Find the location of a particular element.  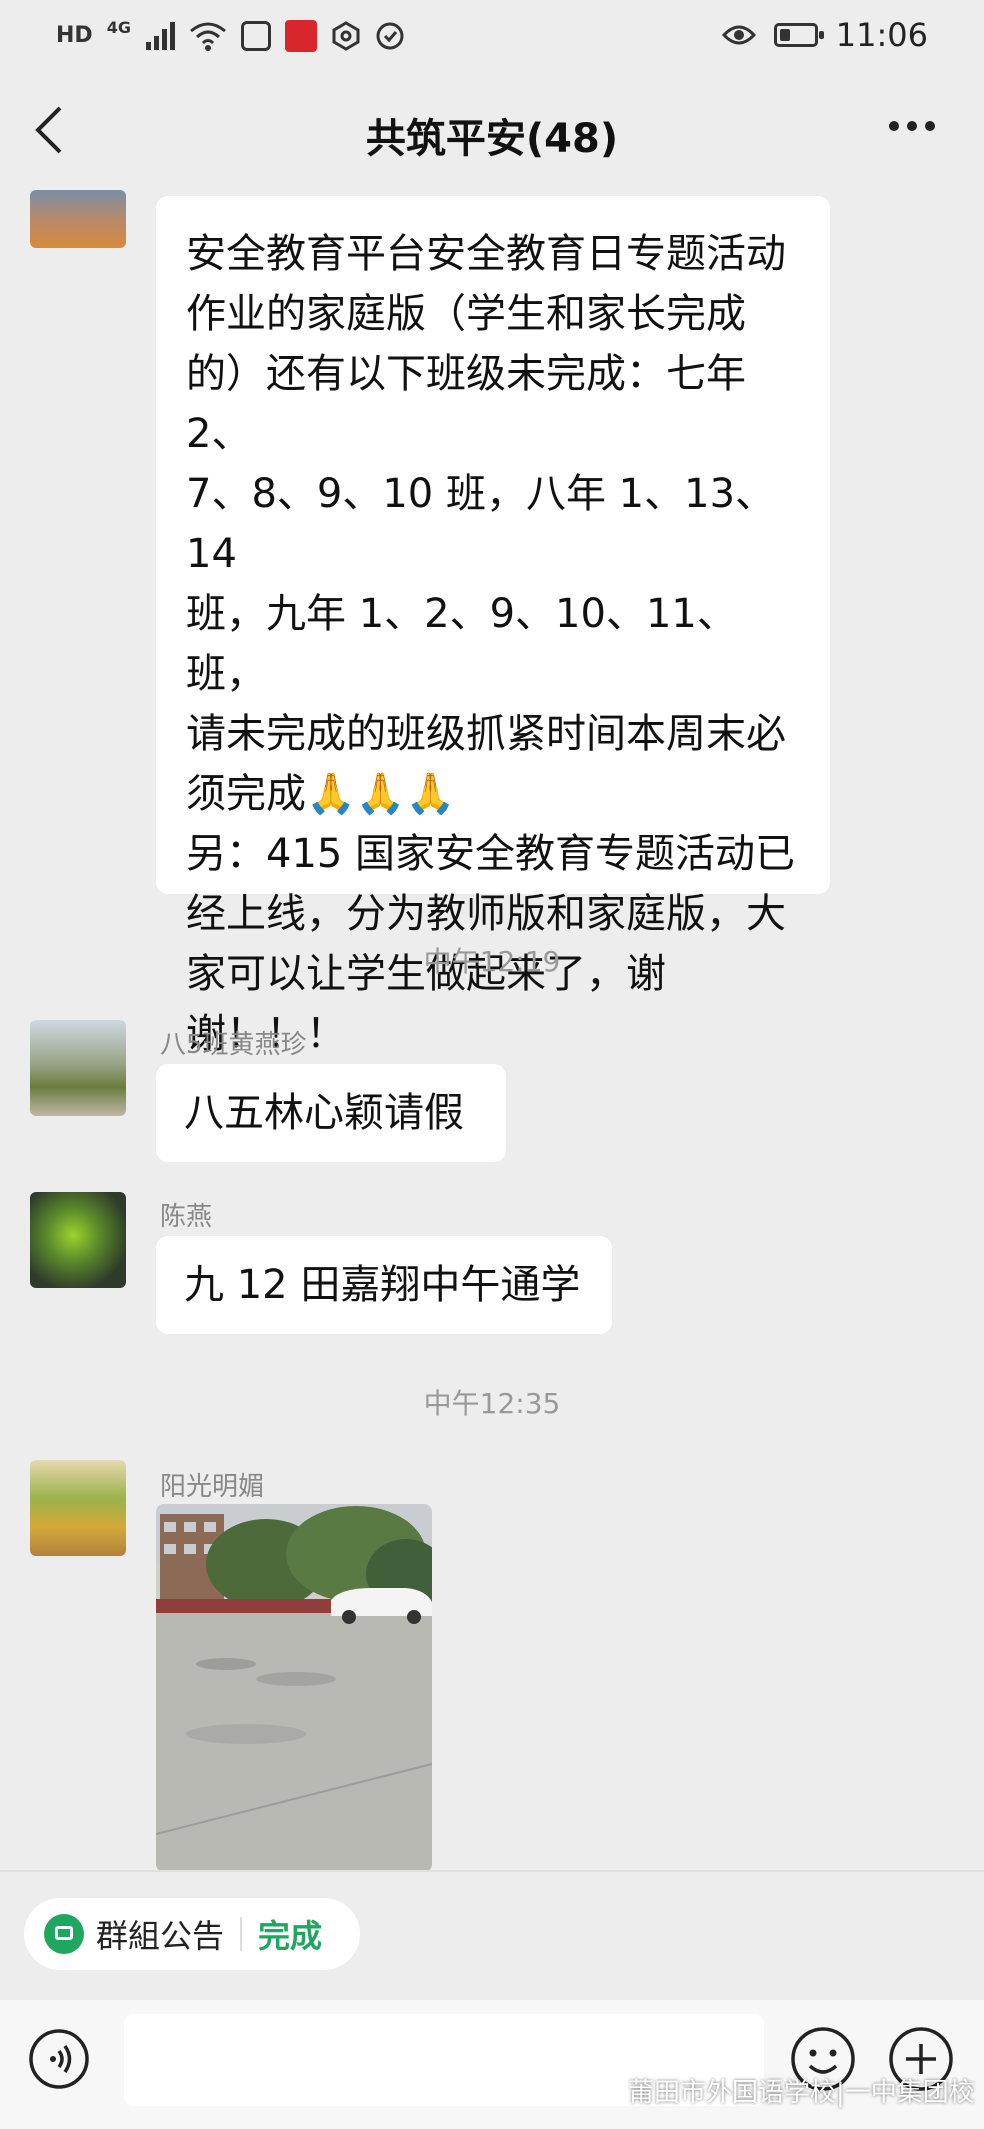

message-line: 经上线，分为教师版和家庭版，大 is located at coordinates (486, 914).